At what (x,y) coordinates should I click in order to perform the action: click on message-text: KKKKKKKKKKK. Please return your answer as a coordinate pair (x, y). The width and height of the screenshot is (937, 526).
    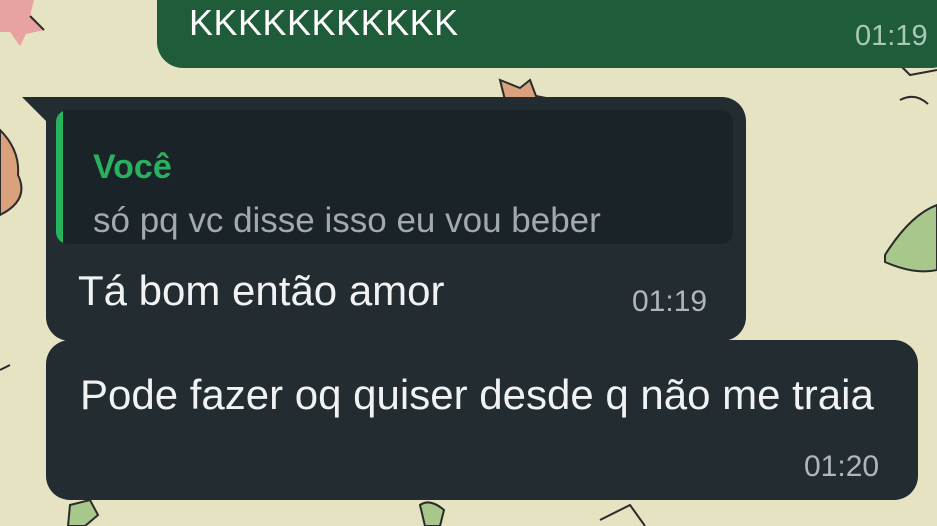
    Looking at the image, I should click on (324, 22).